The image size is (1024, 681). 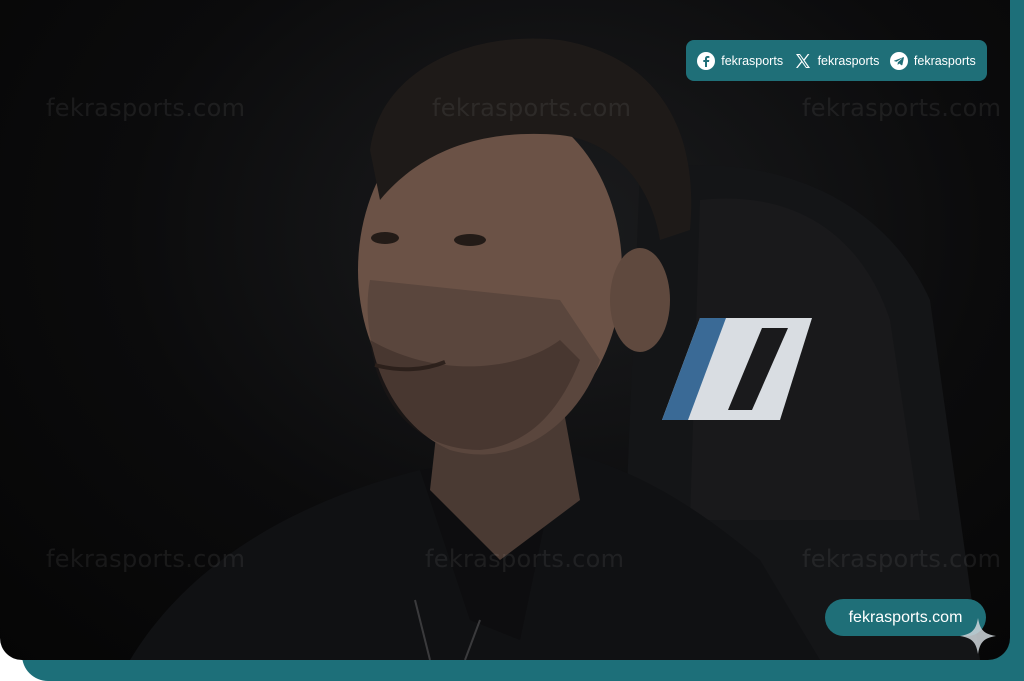 I want to click on facebook-label: fekrasports, so click(x=752, y=60).